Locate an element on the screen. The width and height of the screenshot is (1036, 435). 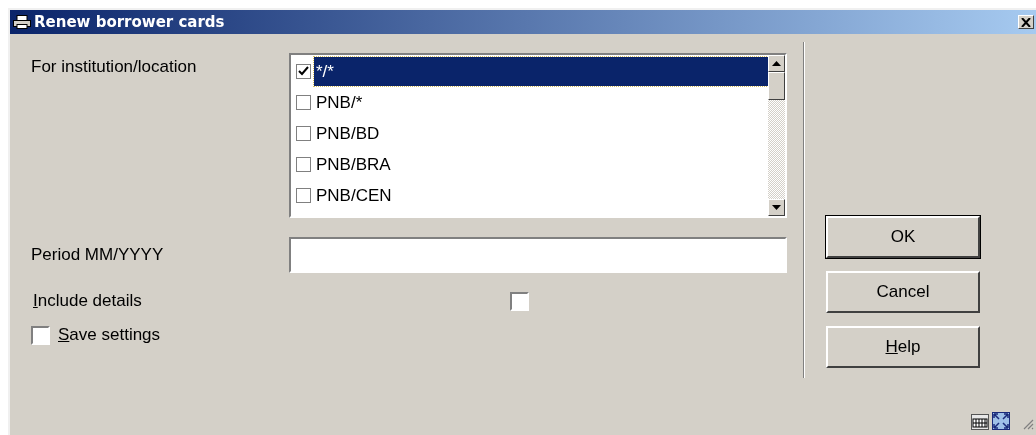
dialog-button: OK is located at coordinates (903, 237).